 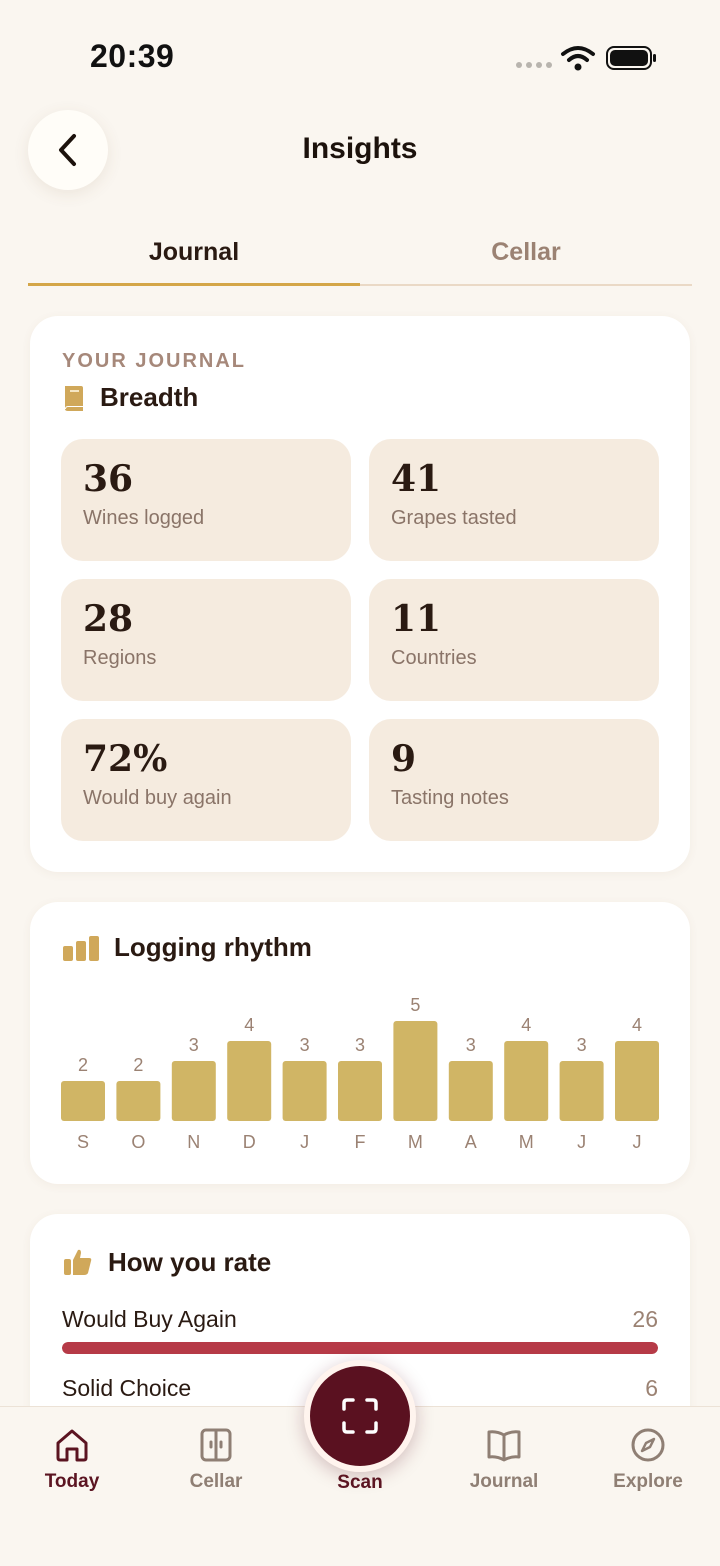 I want to click on stat-label: Regions, so click(x=120, y=657).